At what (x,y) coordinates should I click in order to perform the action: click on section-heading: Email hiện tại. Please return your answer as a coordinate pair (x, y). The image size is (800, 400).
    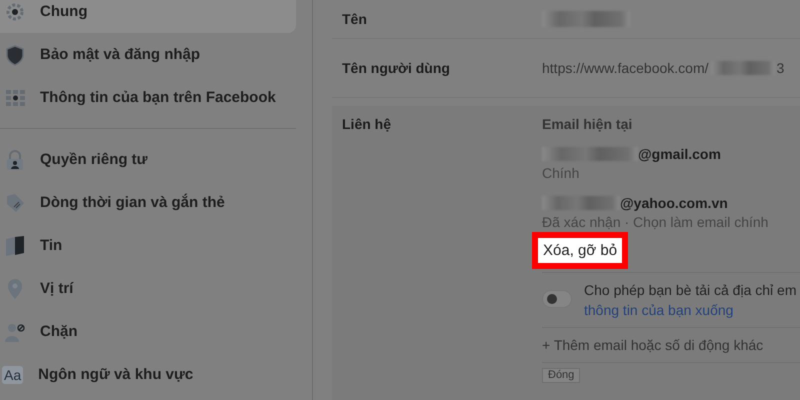
    Looking at the image, I should click on (588, 124).